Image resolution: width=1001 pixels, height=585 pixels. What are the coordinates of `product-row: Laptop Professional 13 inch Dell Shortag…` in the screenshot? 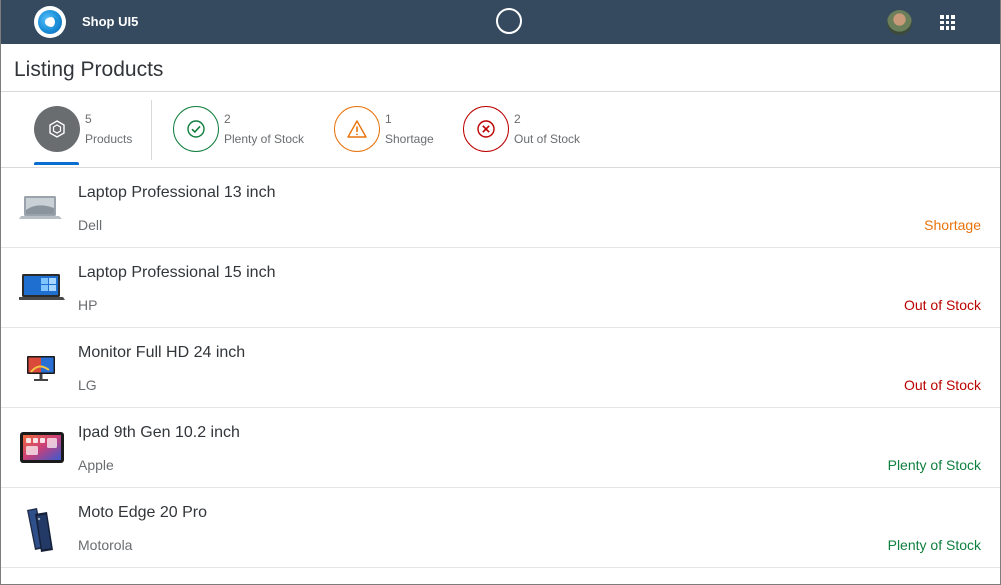 It's located at (500, 208).